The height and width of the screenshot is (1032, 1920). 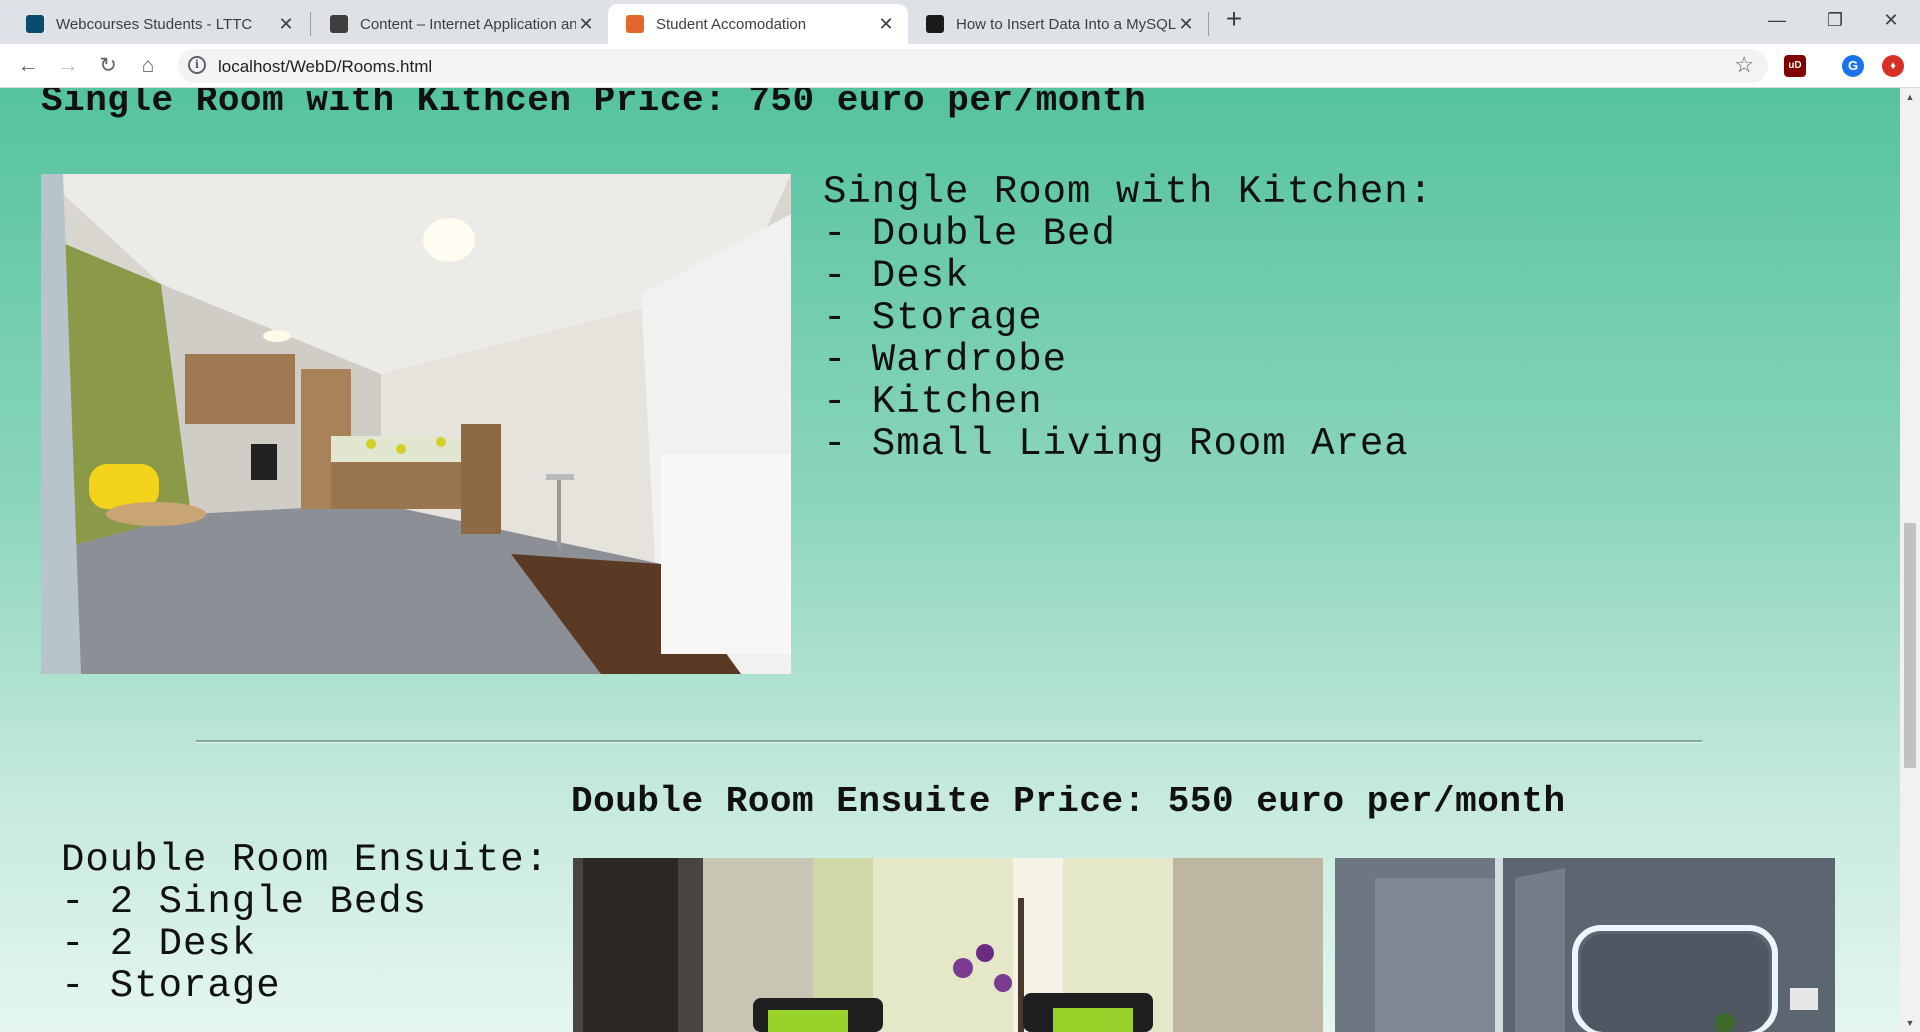 What do you see at coordinates (1891, 20) in the screenshot?
I see `close-window-icon: ✕` at bounding box center [1891, 20].